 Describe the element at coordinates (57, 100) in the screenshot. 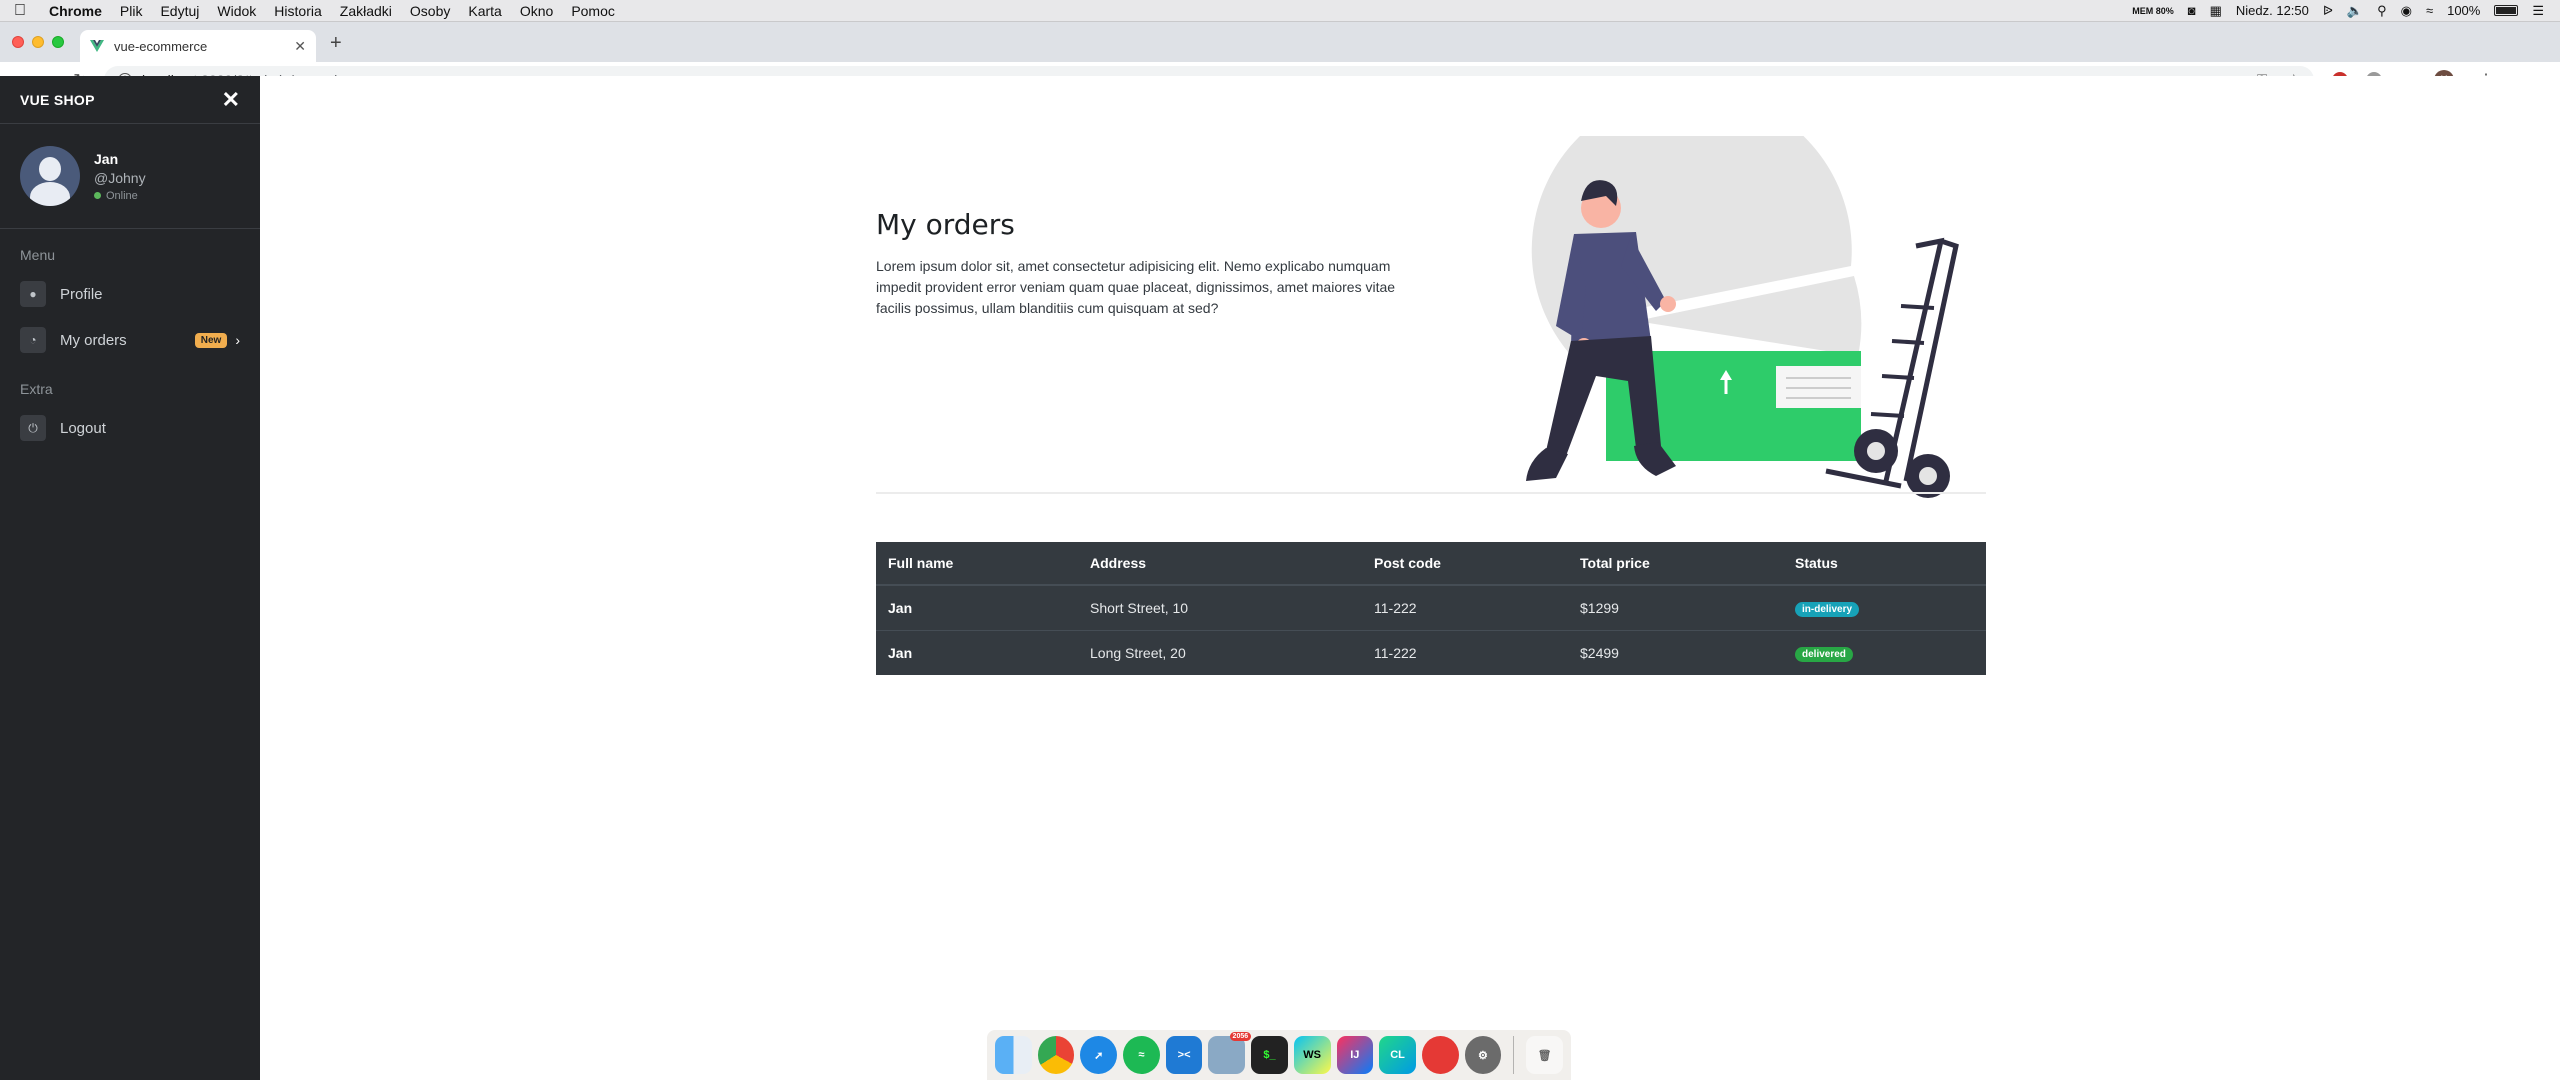

I see `sidebar-brand: VUE SHOP` at that location.